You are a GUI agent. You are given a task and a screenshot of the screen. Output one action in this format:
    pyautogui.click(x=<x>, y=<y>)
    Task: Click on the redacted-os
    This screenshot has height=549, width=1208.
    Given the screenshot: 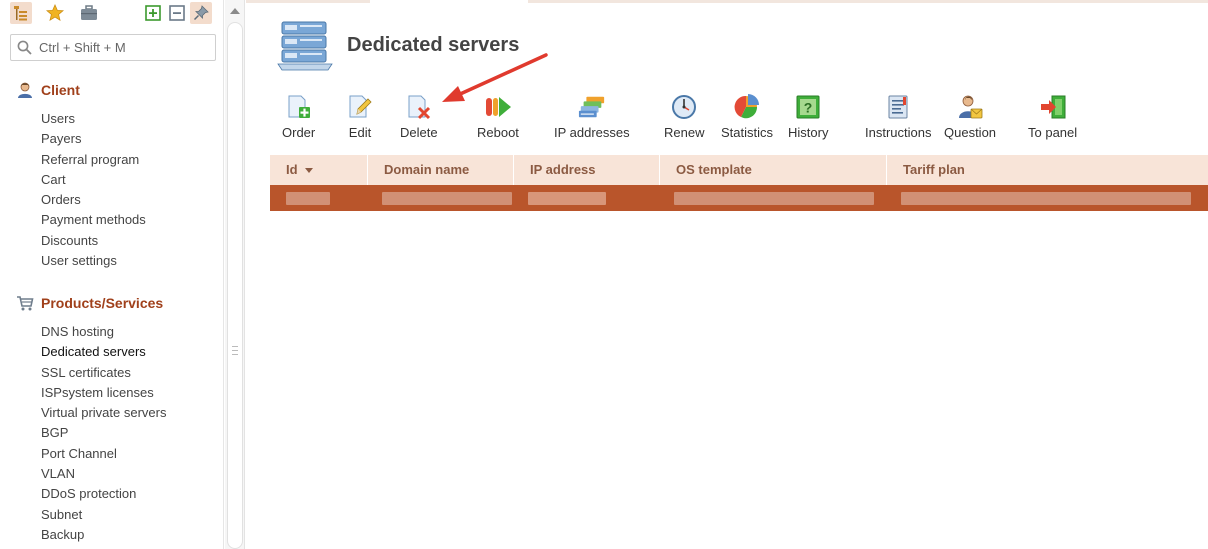 What is the action you would take?
    pyautogui.click(x=774, y=198)
    